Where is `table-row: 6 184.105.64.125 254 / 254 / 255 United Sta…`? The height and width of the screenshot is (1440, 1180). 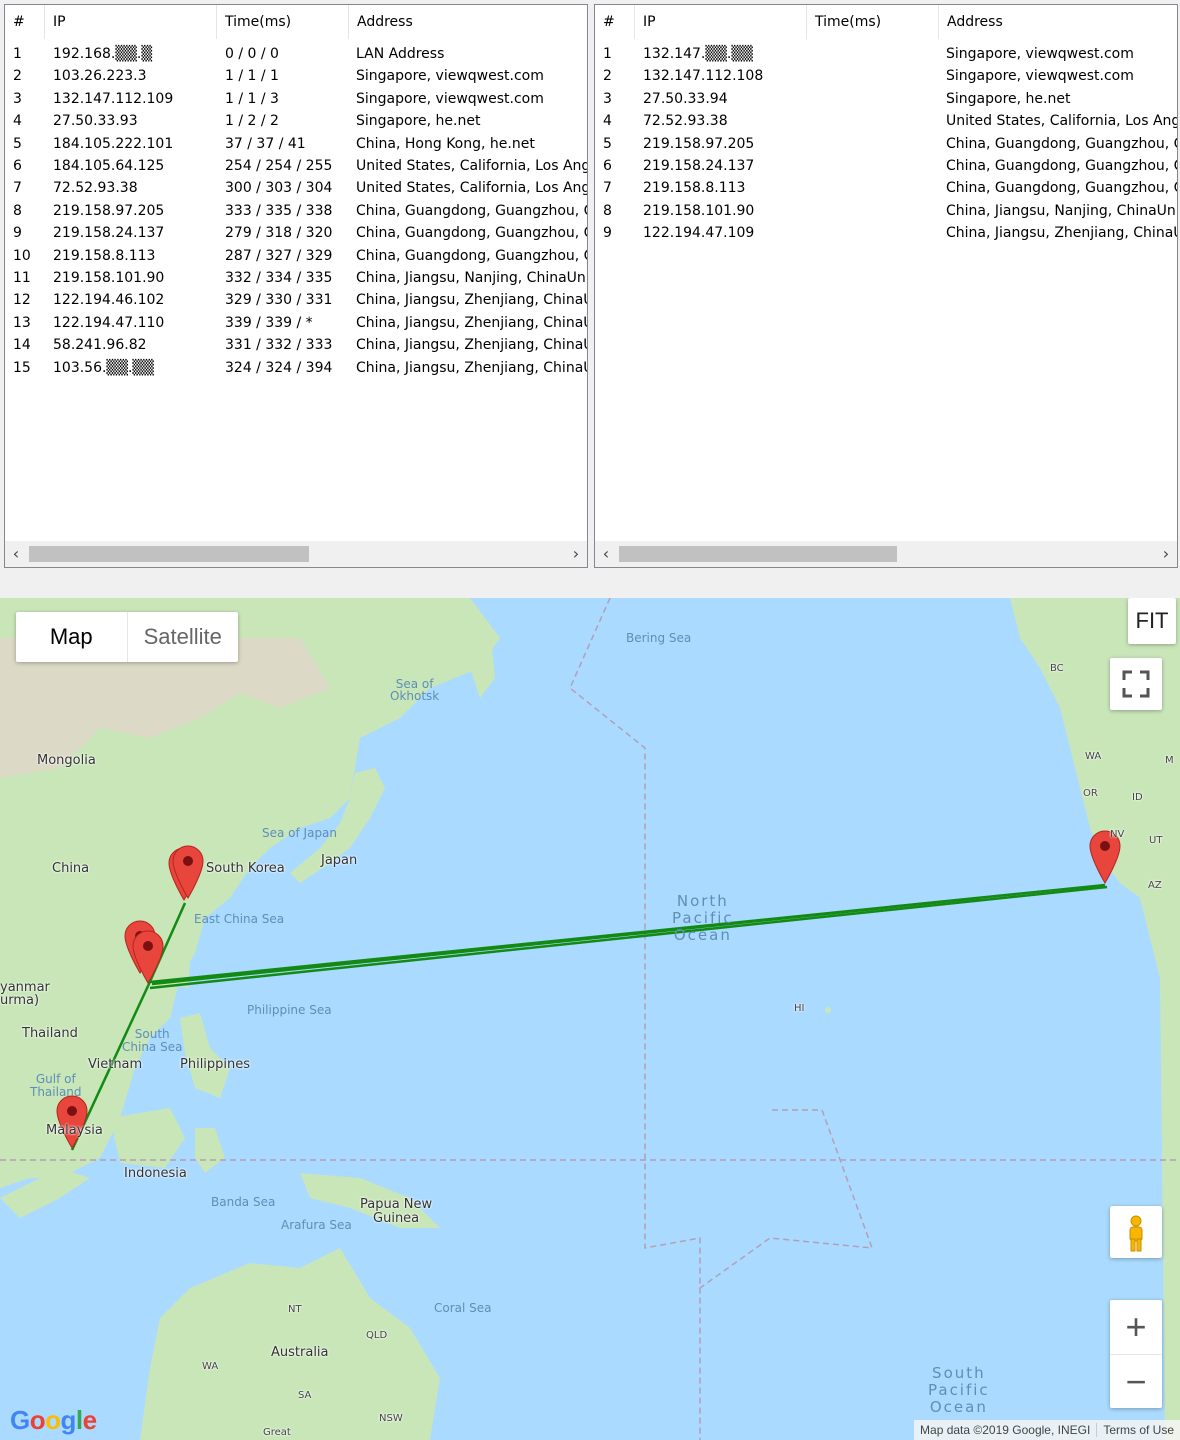 table-row: 6 184.105.64.125 254 / 254 / 255 United Sta… is located at coordinates (296, 166).